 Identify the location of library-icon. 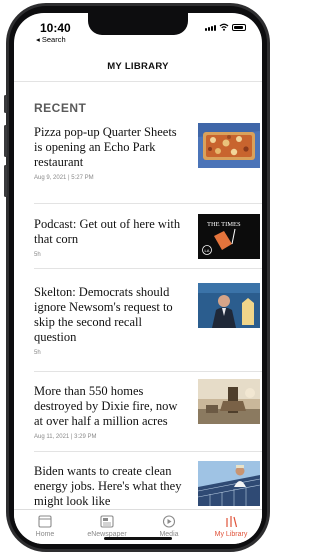
(232, 522).